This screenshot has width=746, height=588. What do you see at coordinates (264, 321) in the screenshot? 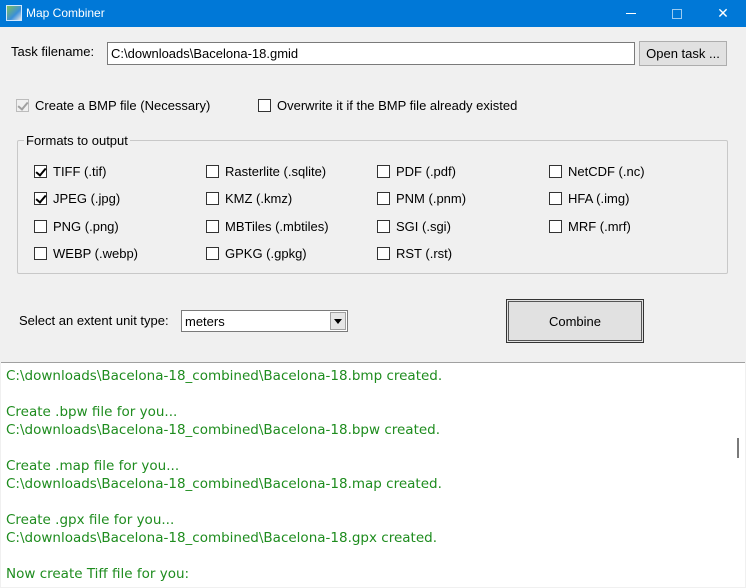
I see `extent-unit-select: meters` at bounding box center [264, 321].